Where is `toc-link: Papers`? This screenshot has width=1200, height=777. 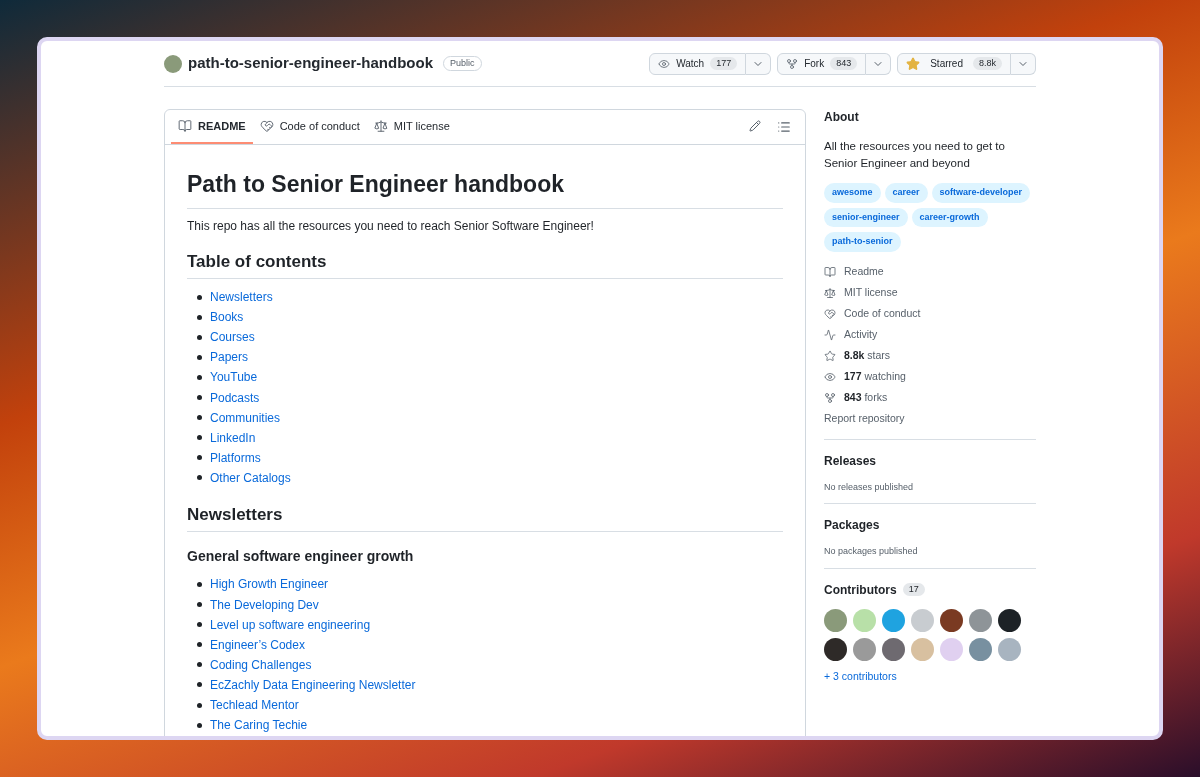 toc-link: Papers is located at coordinates (229, 357).